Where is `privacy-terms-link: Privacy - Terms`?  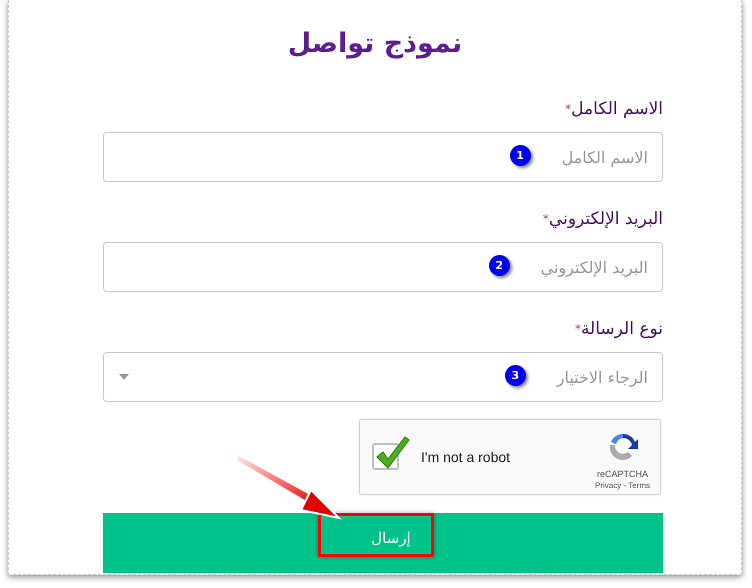
privacy-terms-link: Privacy - Terms is located at coordinates (622, 485).